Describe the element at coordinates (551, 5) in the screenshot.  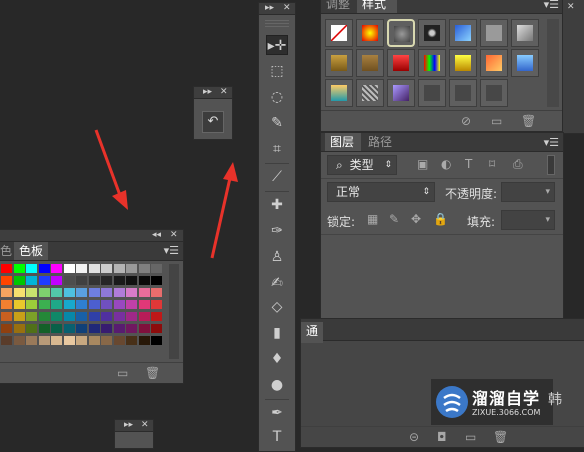
I see `panel-menu-icon: ▾☰` at that location.